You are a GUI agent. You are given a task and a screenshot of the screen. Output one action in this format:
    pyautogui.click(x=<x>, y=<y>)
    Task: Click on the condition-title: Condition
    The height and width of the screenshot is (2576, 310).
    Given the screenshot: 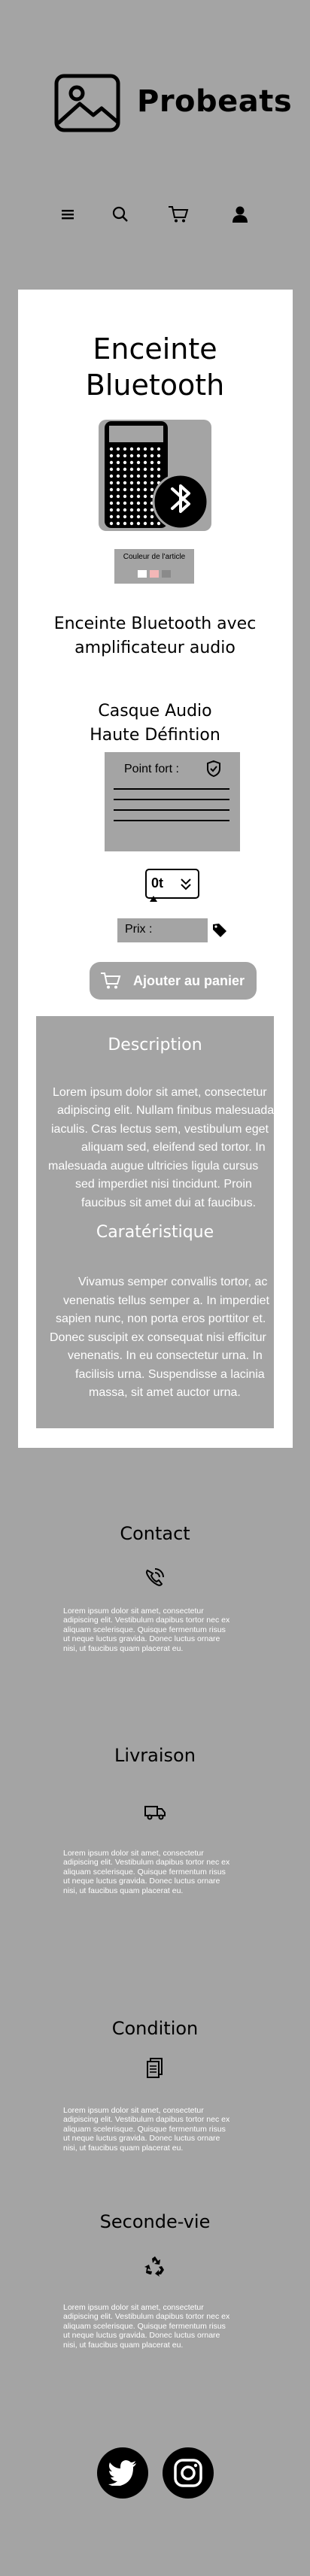 What is the action you would take?
    pyautogui.click(x=155, y=2028)
    